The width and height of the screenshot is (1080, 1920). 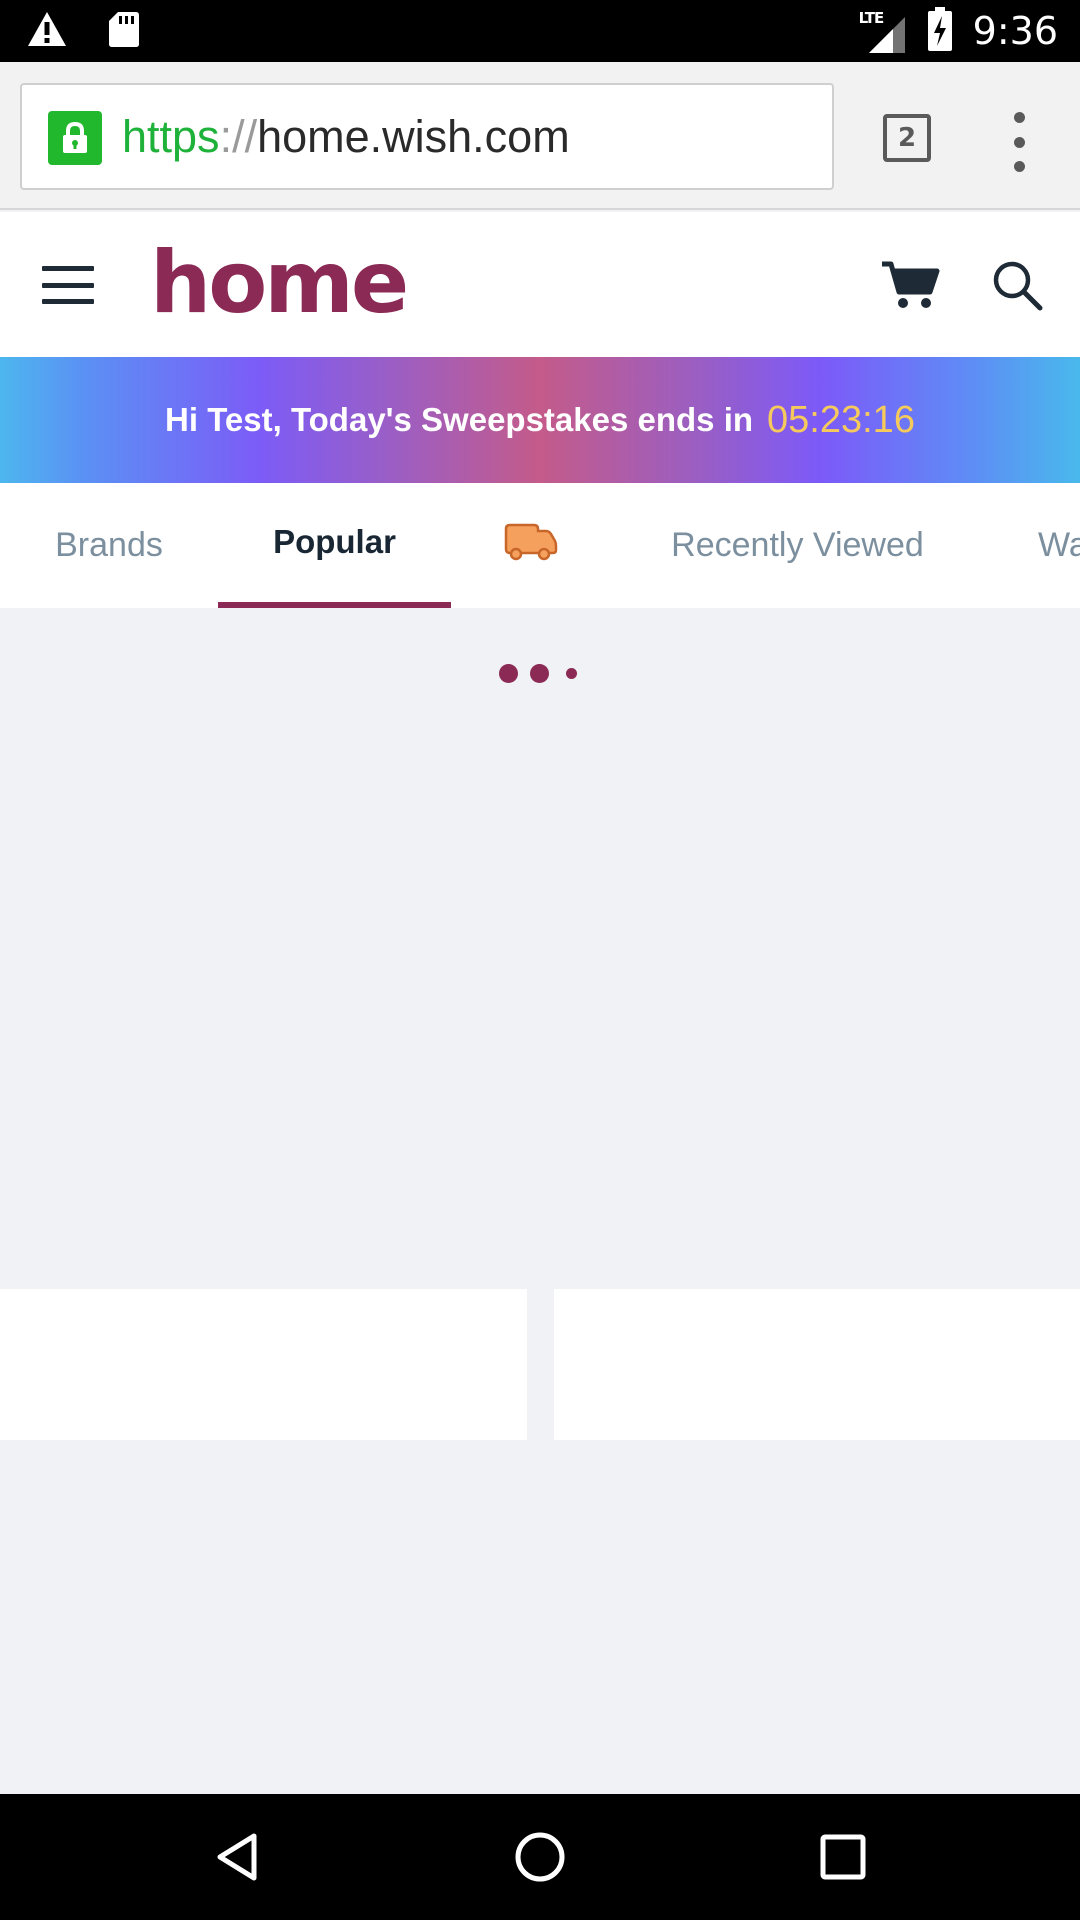 I want to click on more-vert-icon, so click(x=1019, y=142).